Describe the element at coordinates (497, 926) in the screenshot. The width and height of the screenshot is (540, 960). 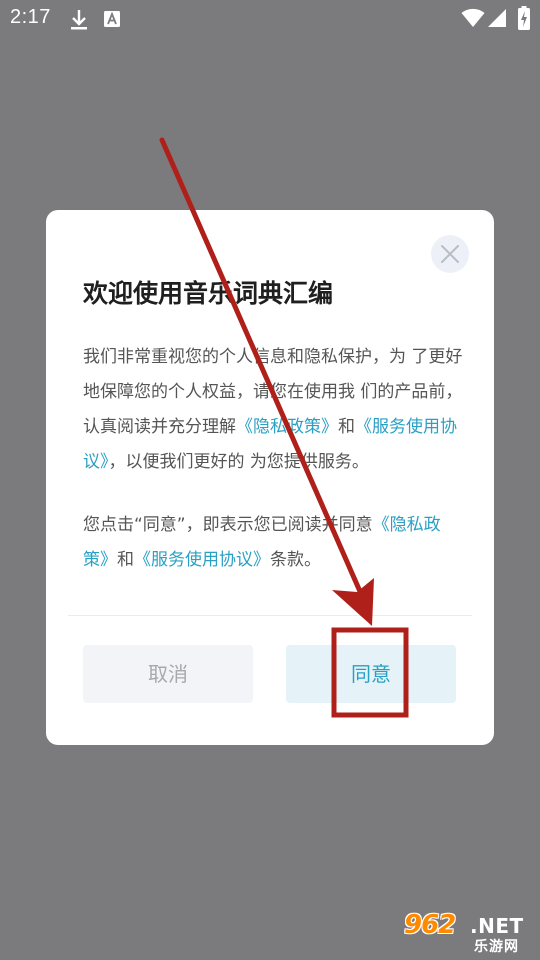
I see `watermark-net: .NET` at that location.